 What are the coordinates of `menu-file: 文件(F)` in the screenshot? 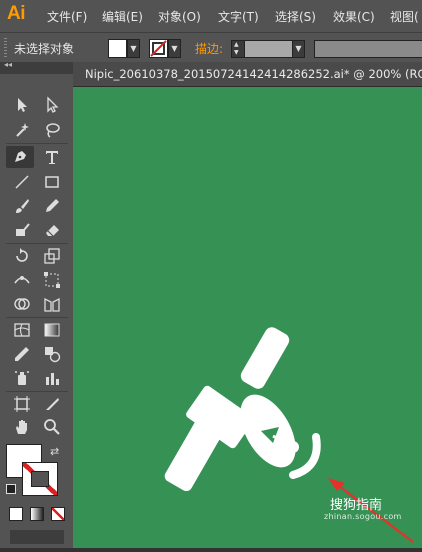 It's located at (67, 16).